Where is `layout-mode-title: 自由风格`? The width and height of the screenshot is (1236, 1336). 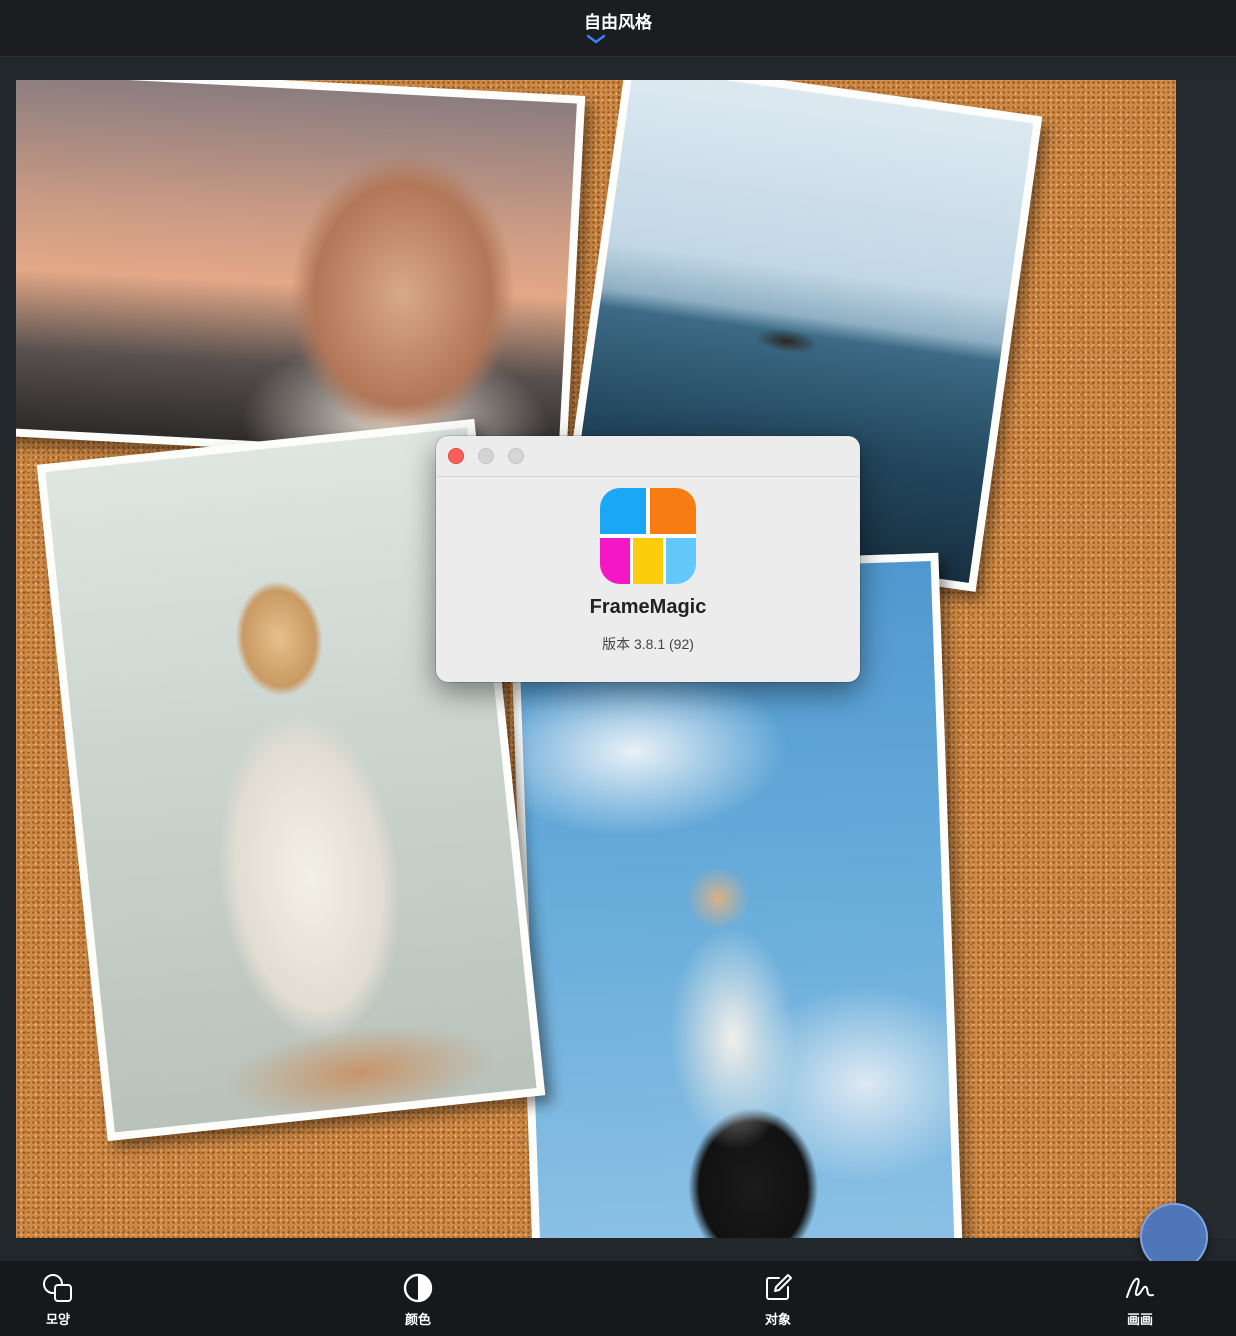
layout-mode-title: 自由风格 is located at coordinates (618, 20).